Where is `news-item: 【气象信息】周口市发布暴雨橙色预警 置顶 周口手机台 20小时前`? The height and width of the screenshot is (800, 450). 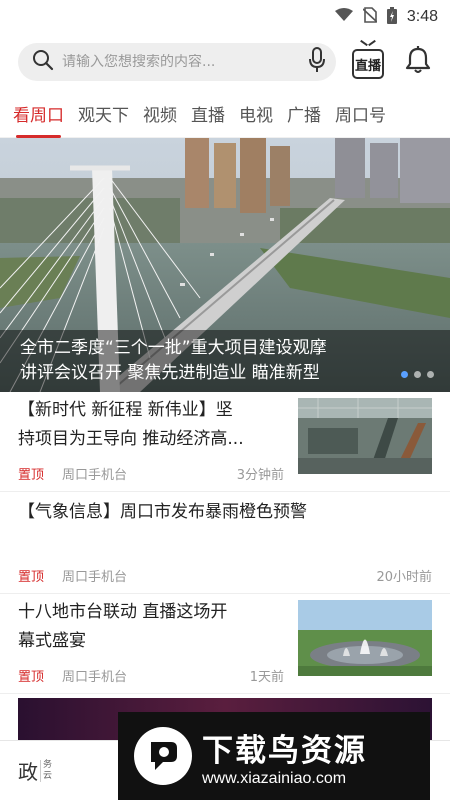
news-item: 【气象信息】周口市发布暴雨橙色预警 置顶 周口手机台 20小时前 is located at coordinates (225, 543).